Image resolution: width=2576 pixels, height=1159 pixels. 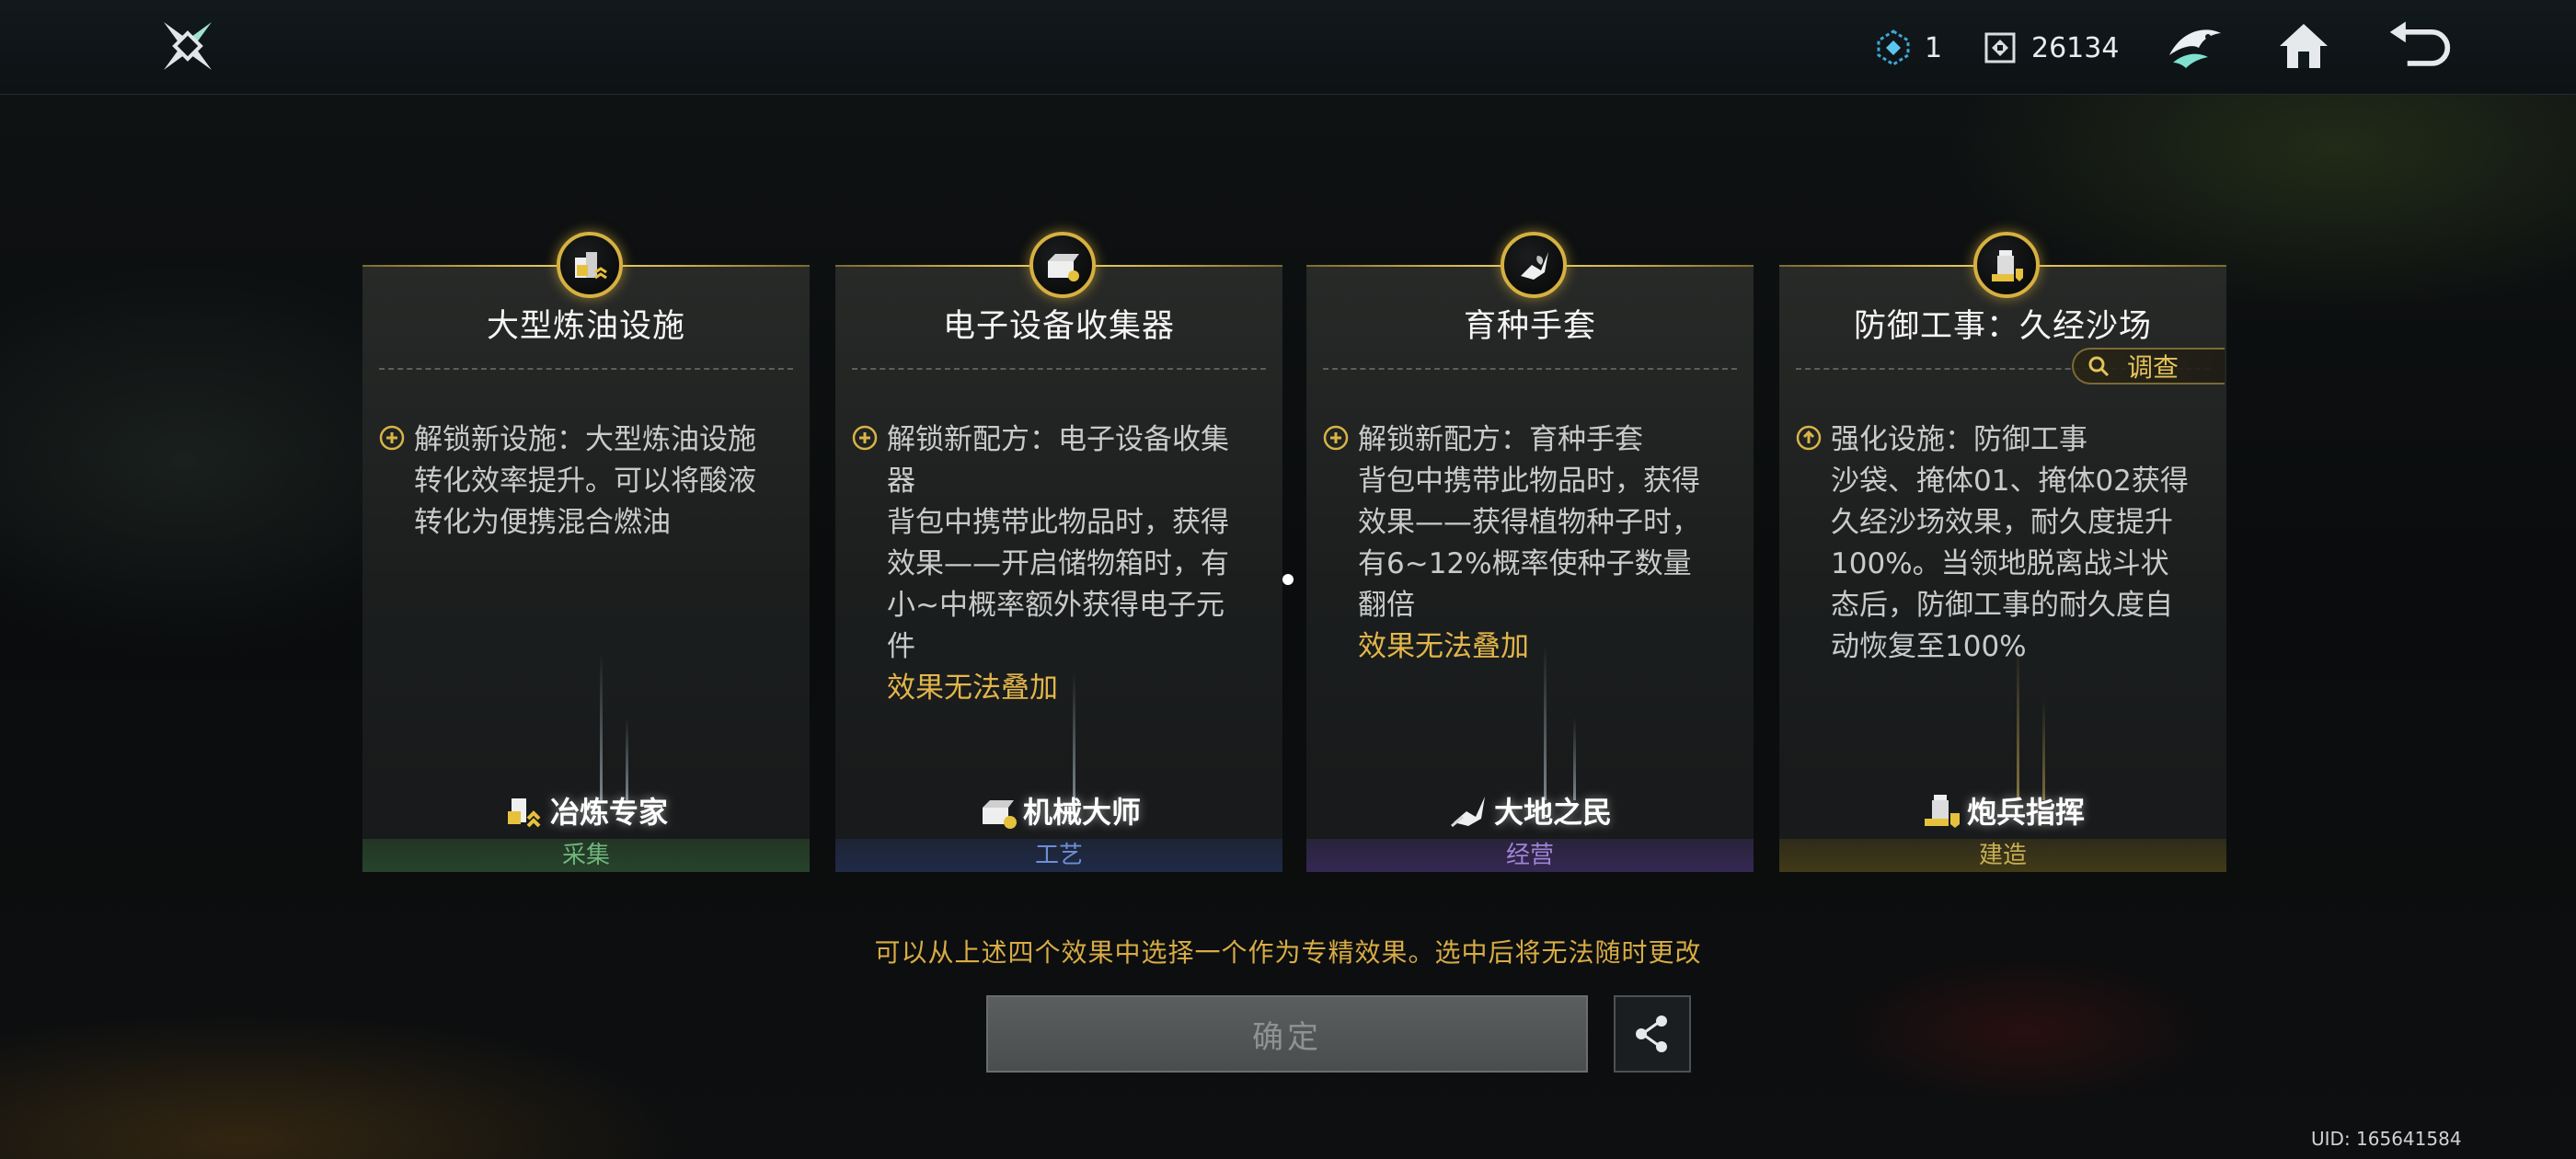 I want to click on electronics-medal-icon, so click(x=1062, y=265).